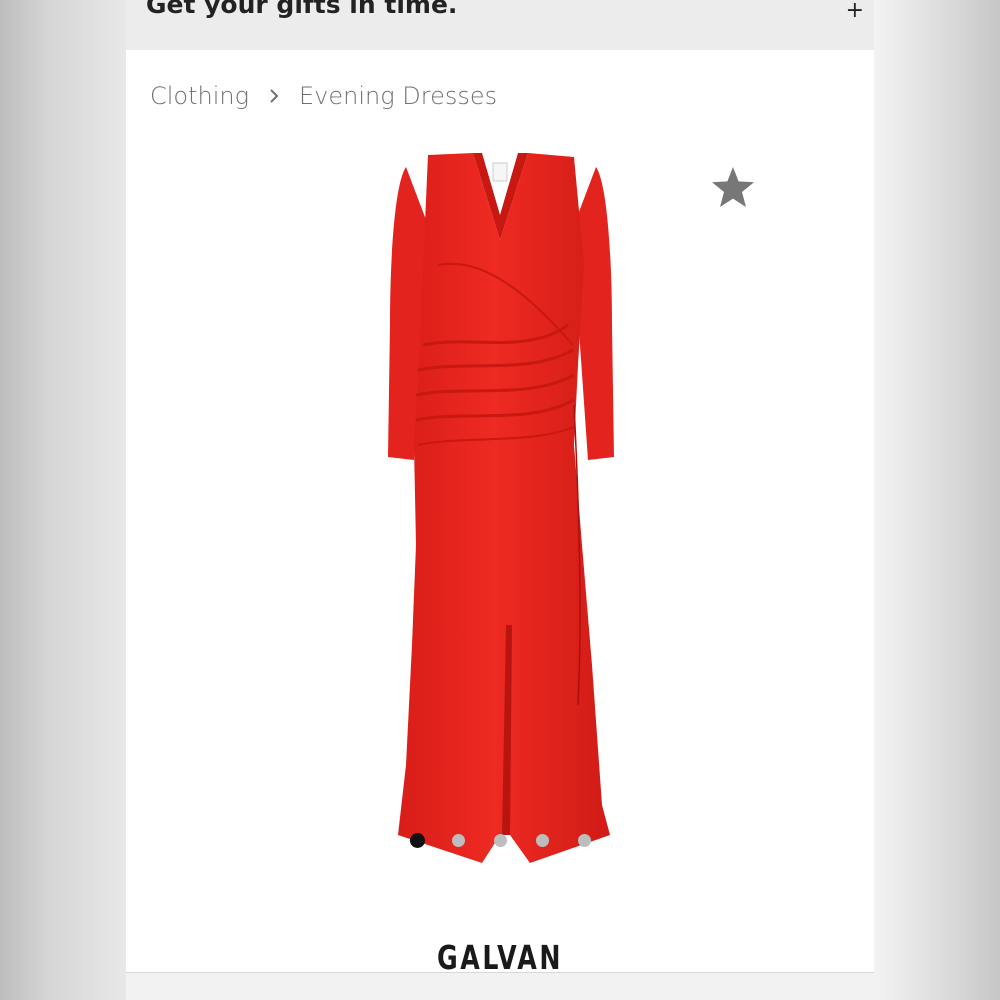 The image size is (1000, 1000). Describe the element at coordinates (274, 96) in the screenshot. I see `chevron-right-icon` at that location.